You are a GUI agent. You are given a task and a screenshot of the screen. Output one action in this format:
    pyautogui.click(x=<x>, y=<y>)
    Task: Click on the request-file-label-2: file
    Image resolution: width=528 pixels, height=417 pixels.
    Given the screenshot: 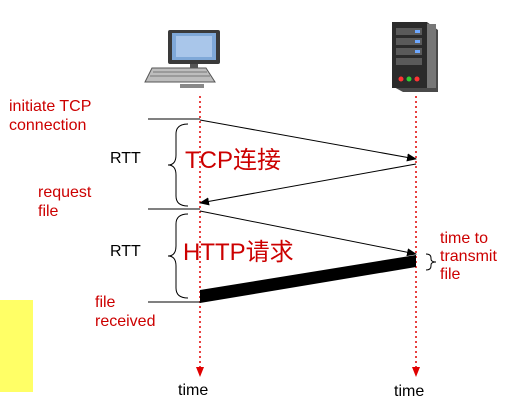 What is the action you would take?
    pyautogui.click(x=48, y=211)
    